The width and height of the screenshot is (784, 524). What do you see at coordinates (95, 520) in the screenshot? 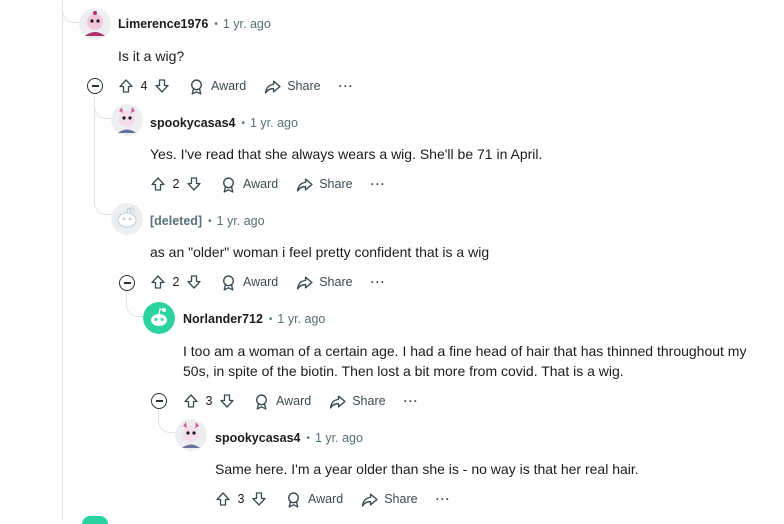
I see `next-comment-avatar` at bounding box center [95, 520].